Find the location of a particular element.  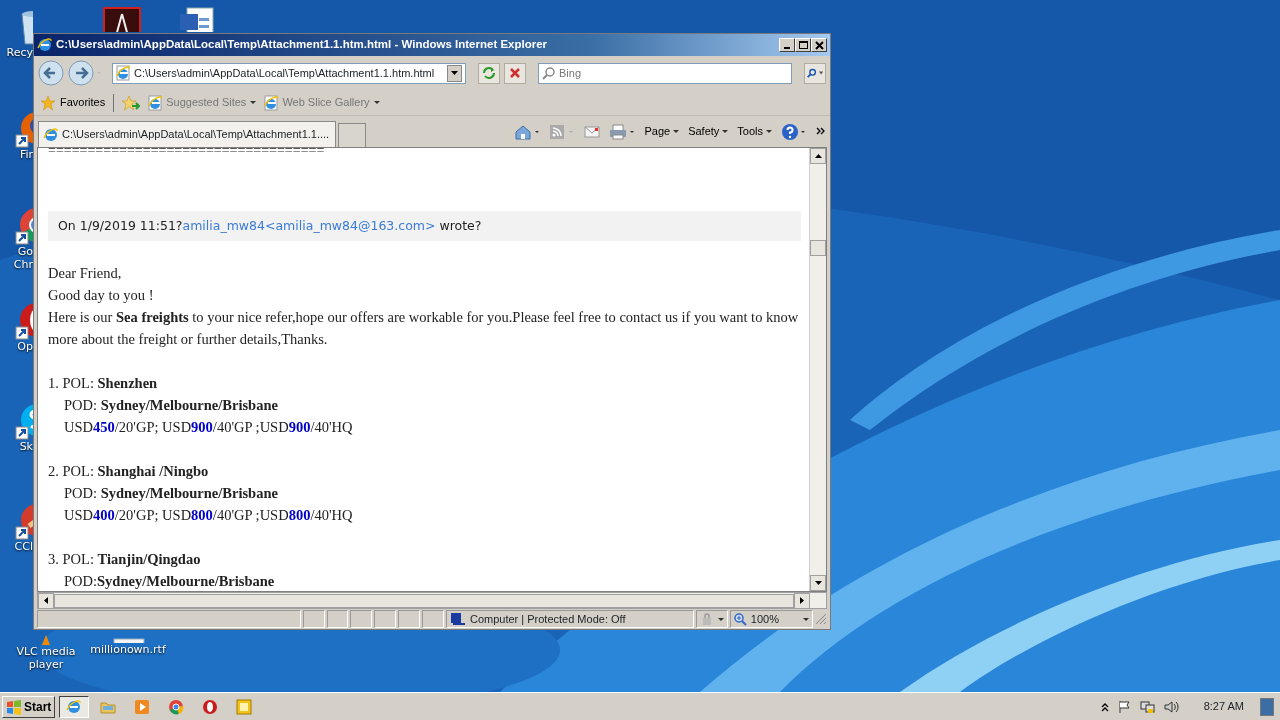

dropdown-icon is located at coordinates (454, 73).